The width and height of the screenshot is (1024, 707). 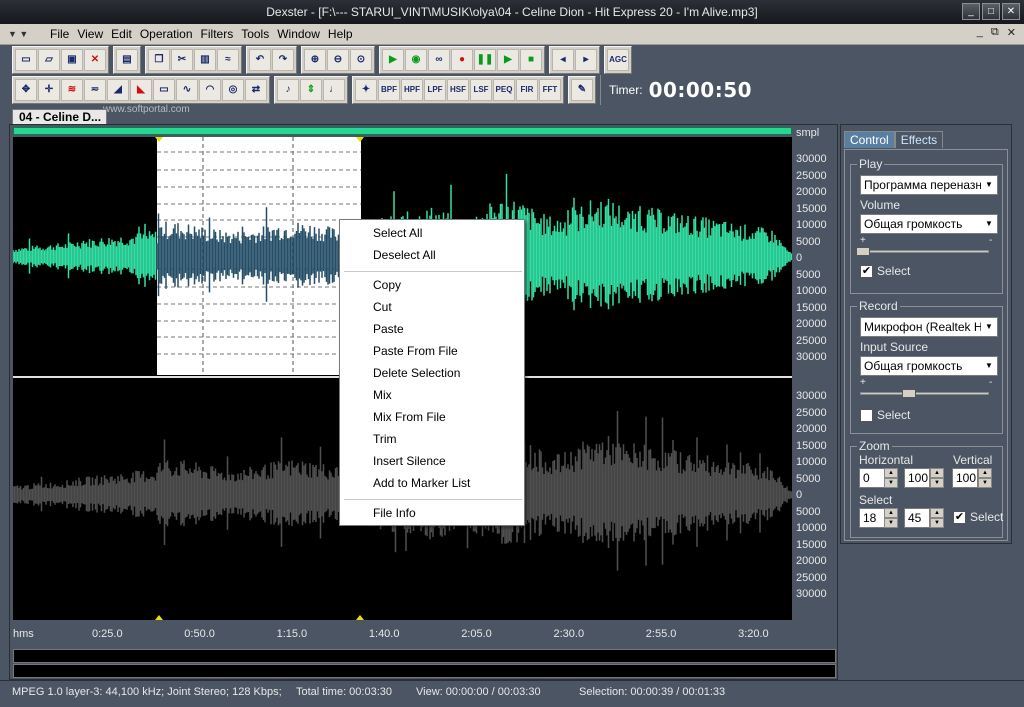 I want to click on play-to-end-icon: ▶, so click(x=508, y=60).